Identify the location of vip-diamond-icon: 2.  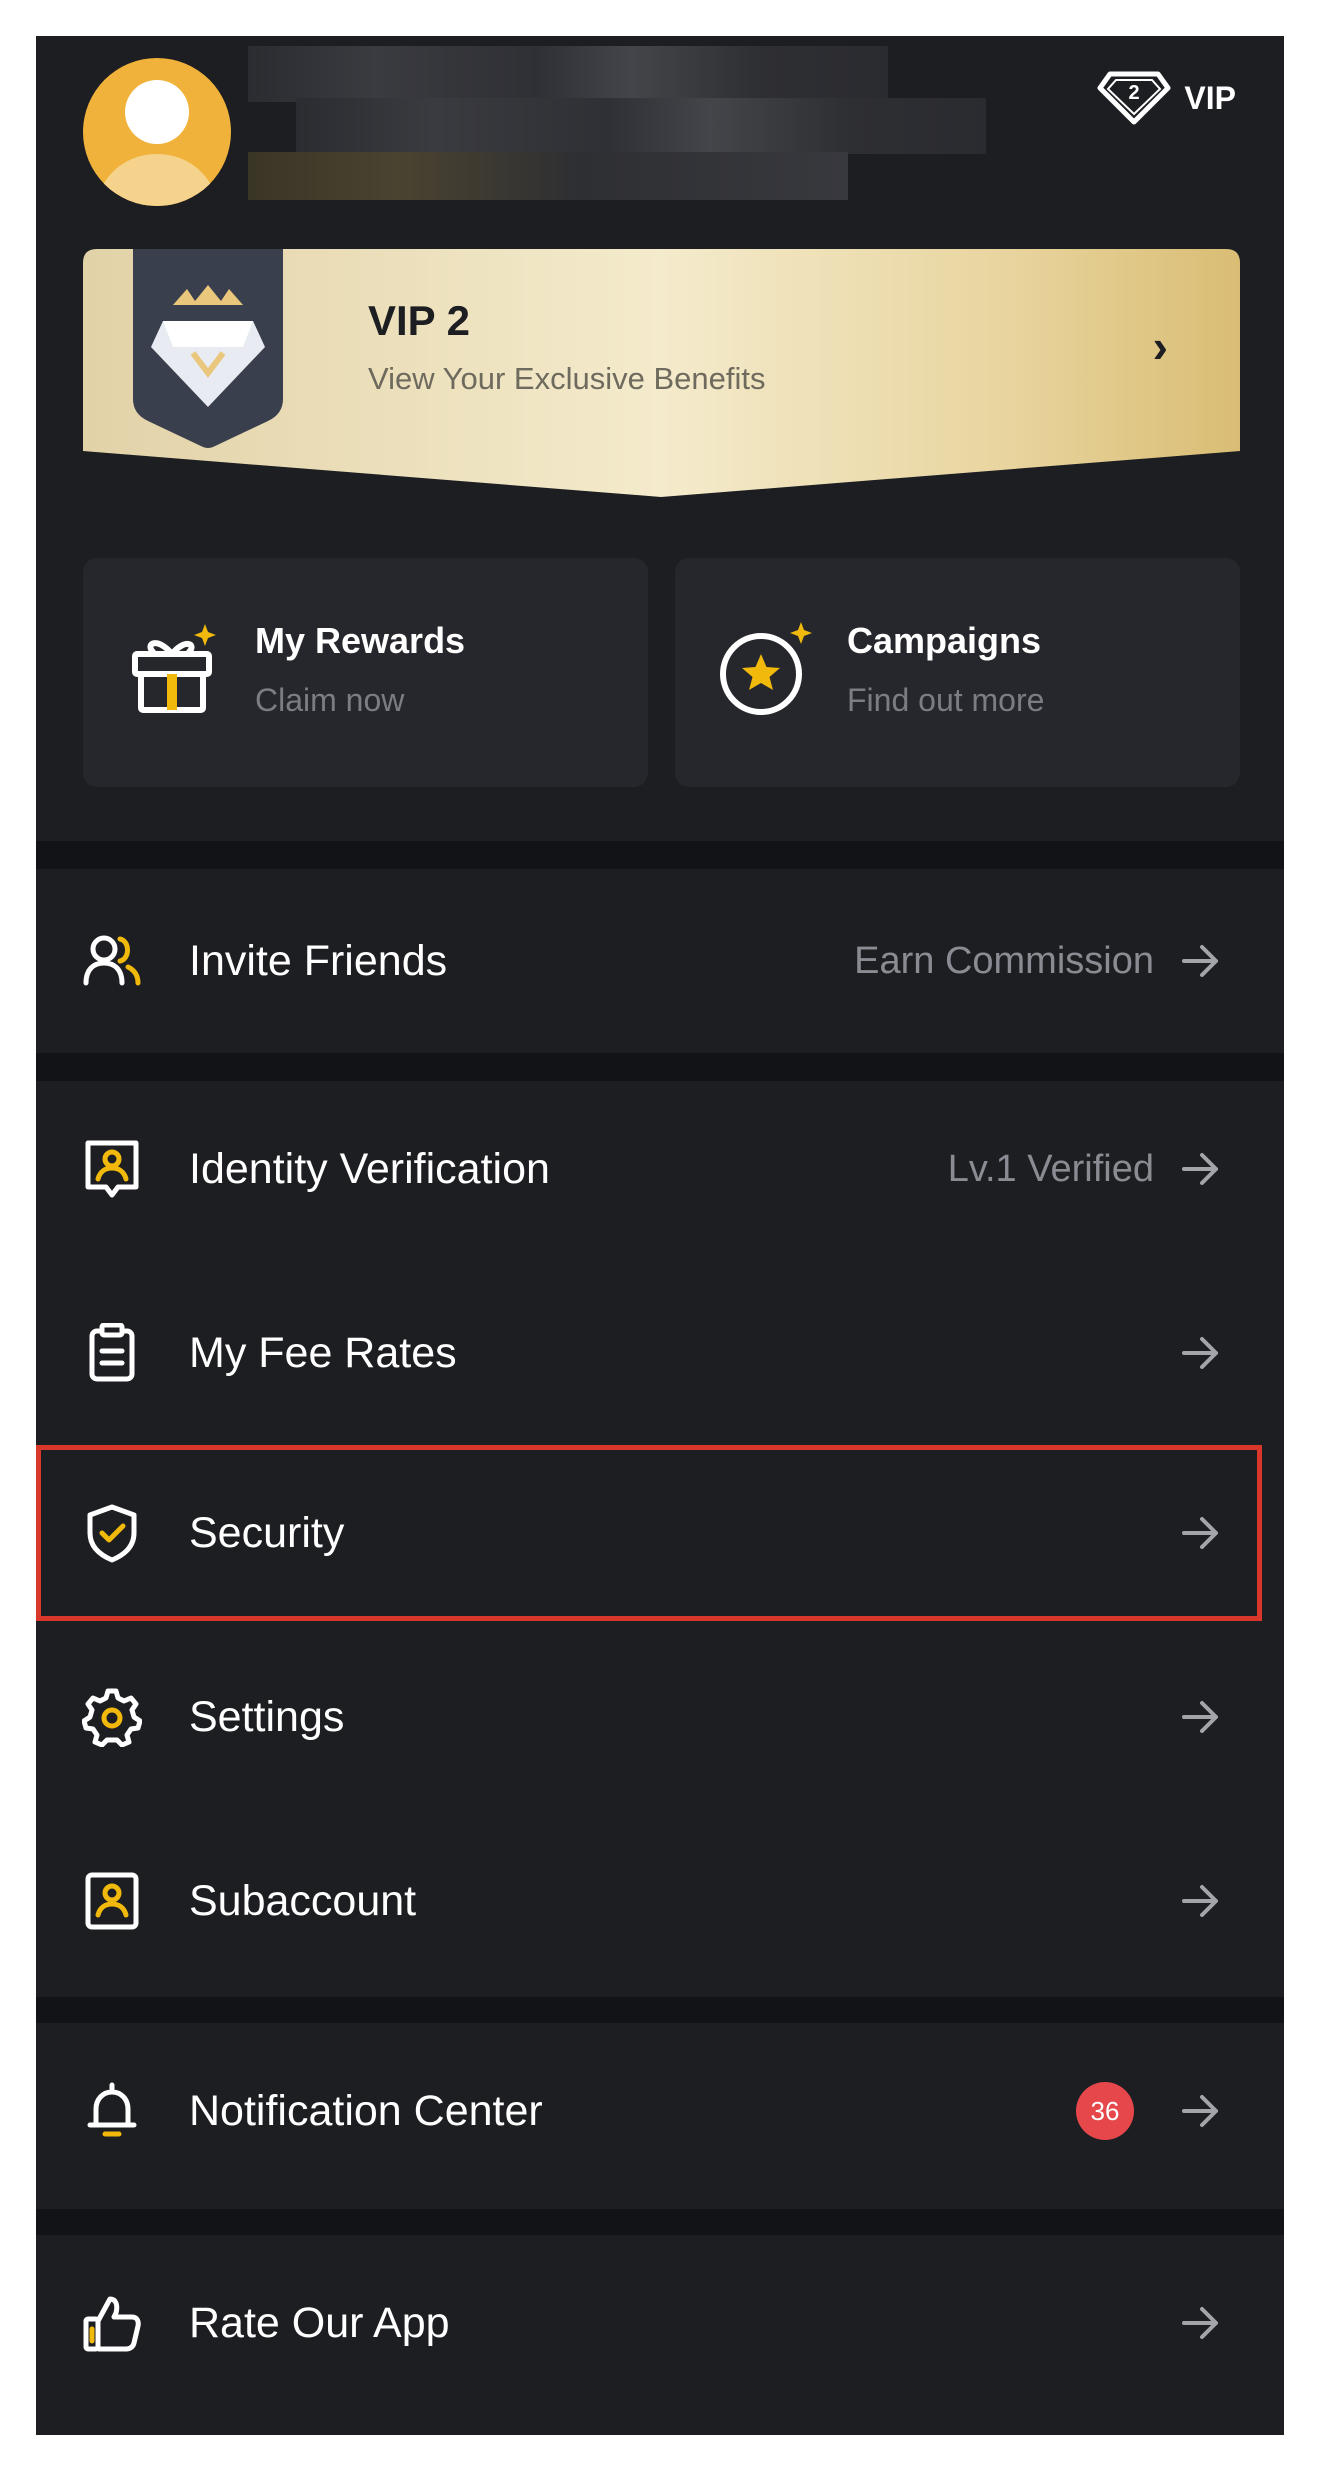
(1134, 98).